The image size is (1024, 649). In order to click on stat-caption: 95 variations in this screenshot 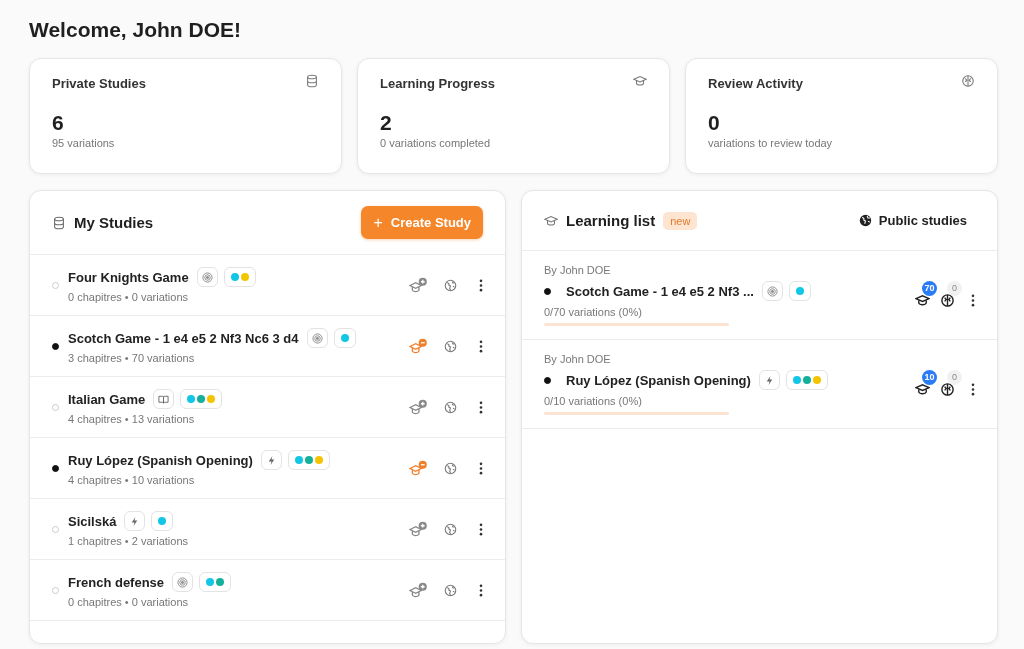, I will do `click(84, 143)`.